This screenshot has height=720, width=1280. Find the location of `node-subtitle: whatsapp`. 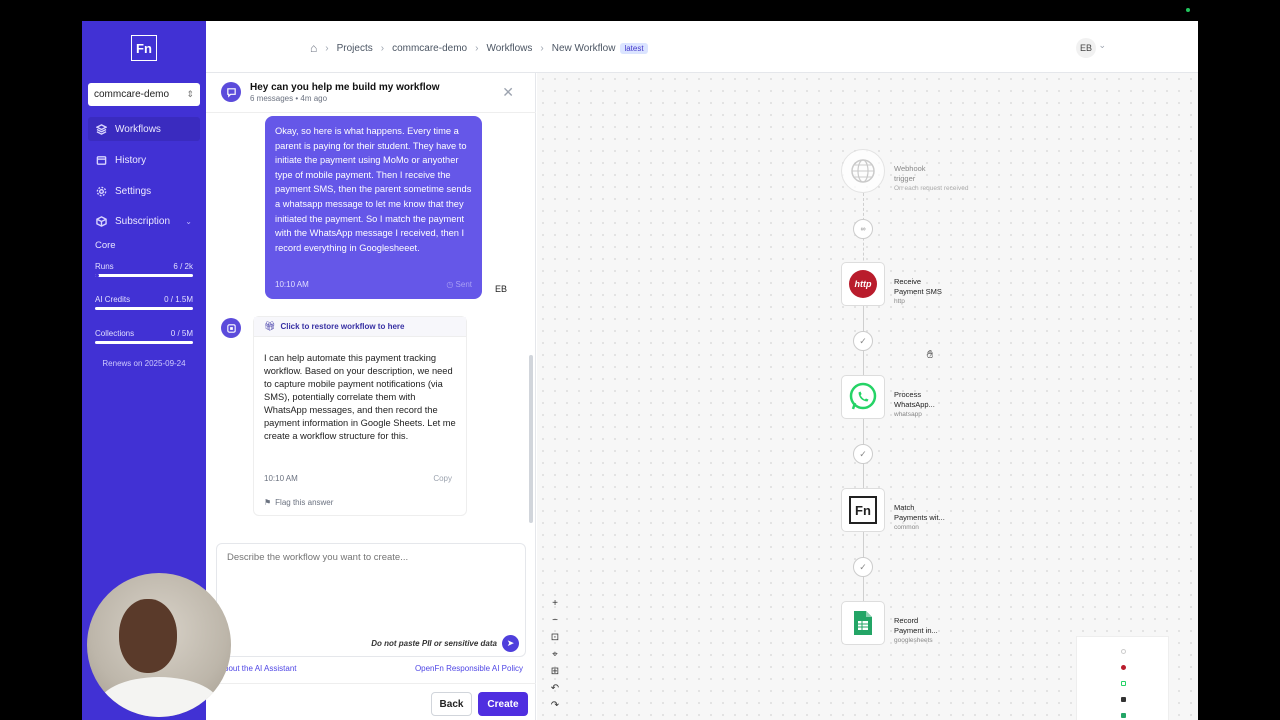

node-subtitle: whatsapp is located at coordinates (908, 414).